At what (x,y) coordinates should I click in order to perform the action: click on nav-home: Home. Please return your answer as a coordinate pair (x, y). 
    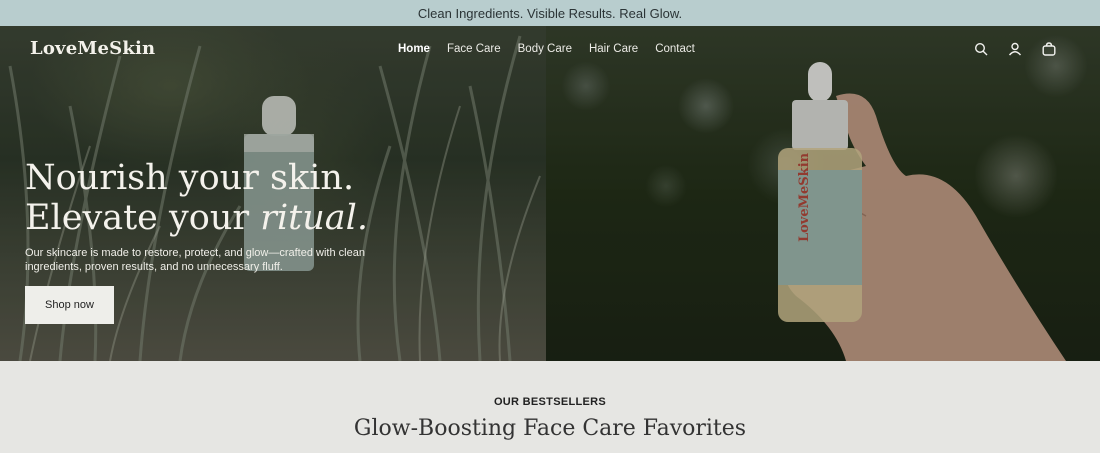
    Looking at the image, I should click on (414, 49).